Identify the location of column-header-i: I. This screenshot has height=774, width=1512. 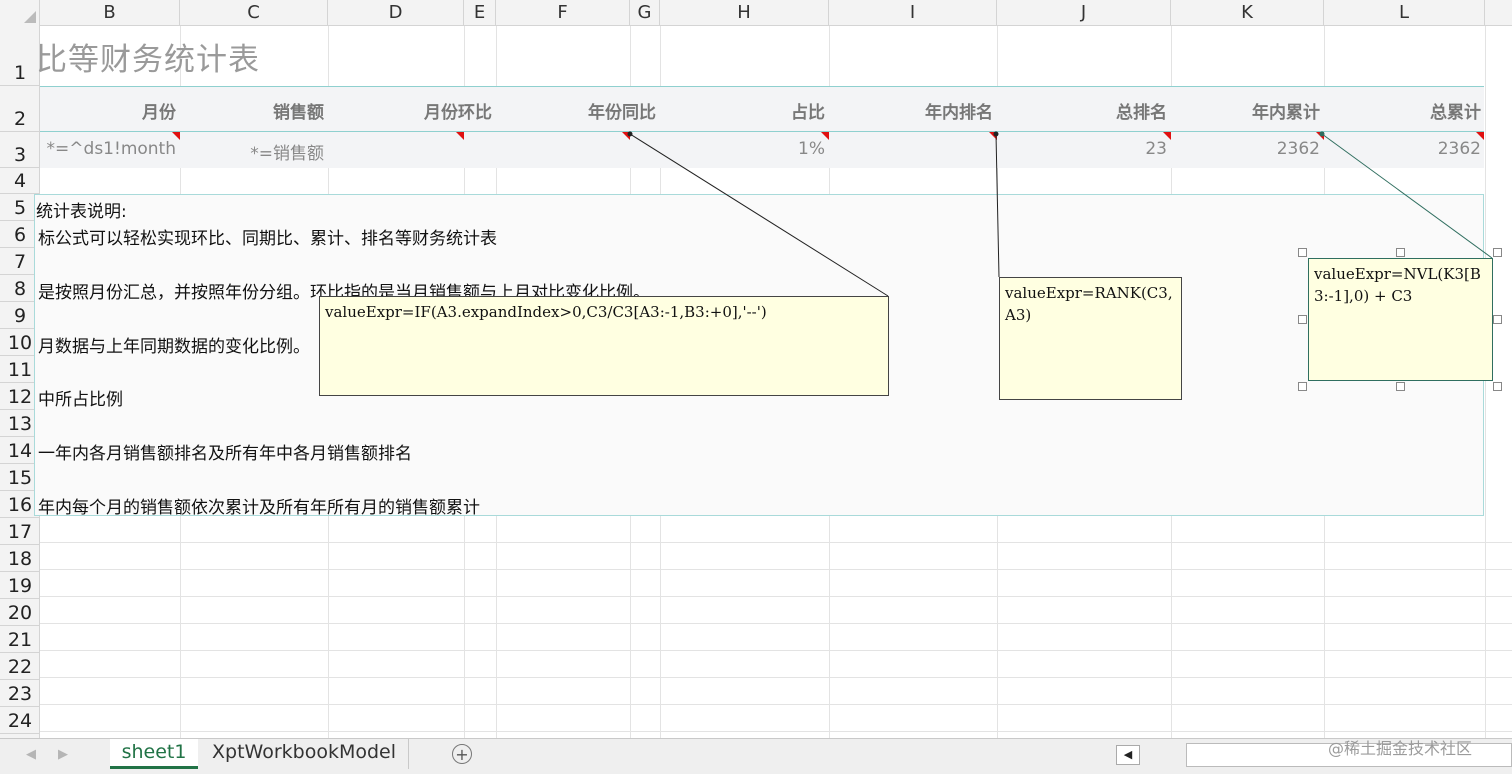
(913, 13).